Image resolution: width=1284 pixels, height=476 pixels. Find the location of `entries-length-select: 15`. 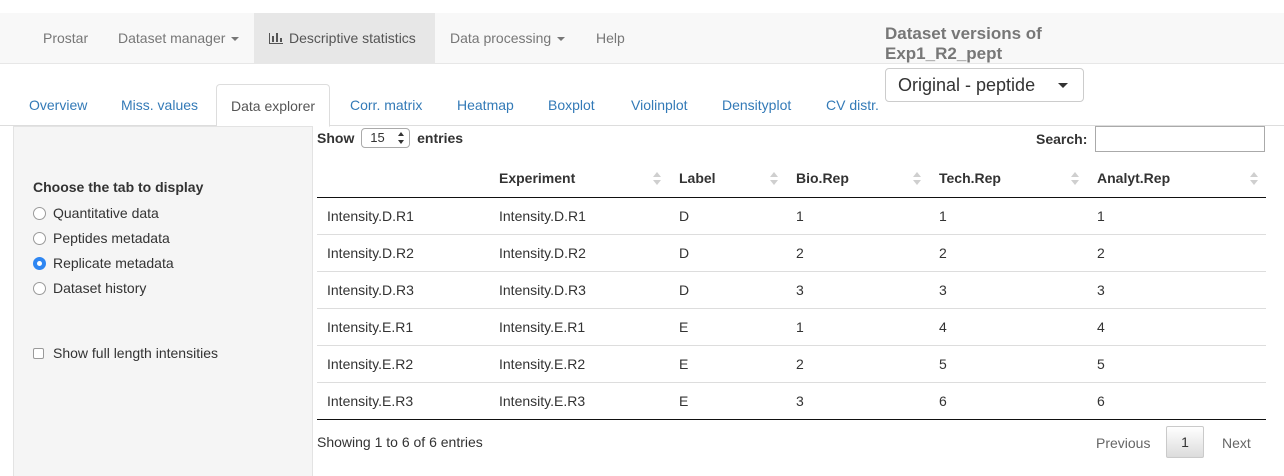

entries-length-select: 15 is located at coordinates (386, 138).